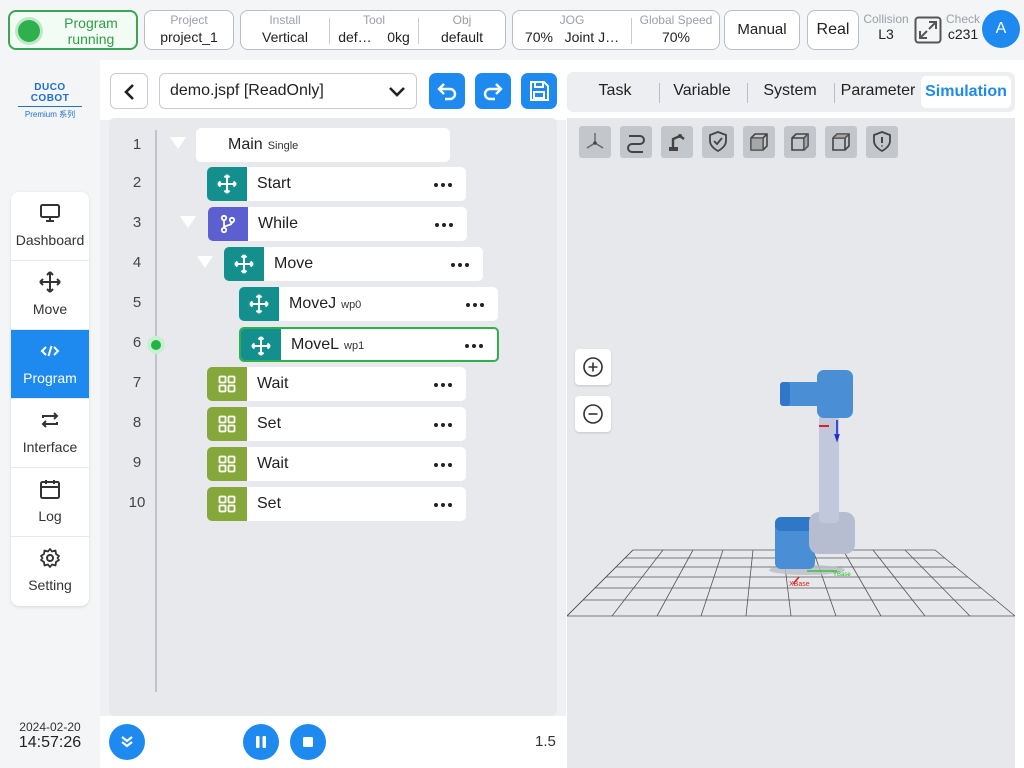 This screenshot has height=768, width=1024. What do you see at coordinates (261, 742) in the screenshot?
I see `pause-button` at bounding box center [261, 742].